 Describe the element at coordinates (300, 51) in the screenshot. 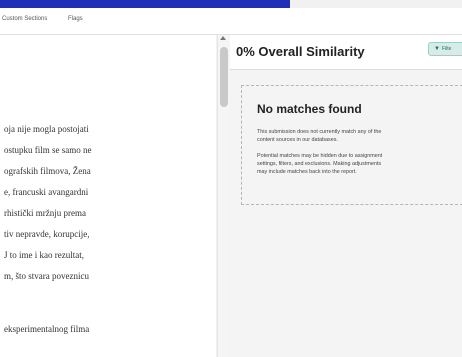

I see `overall-similarity-title: 0% Overall Similarity` at that location.